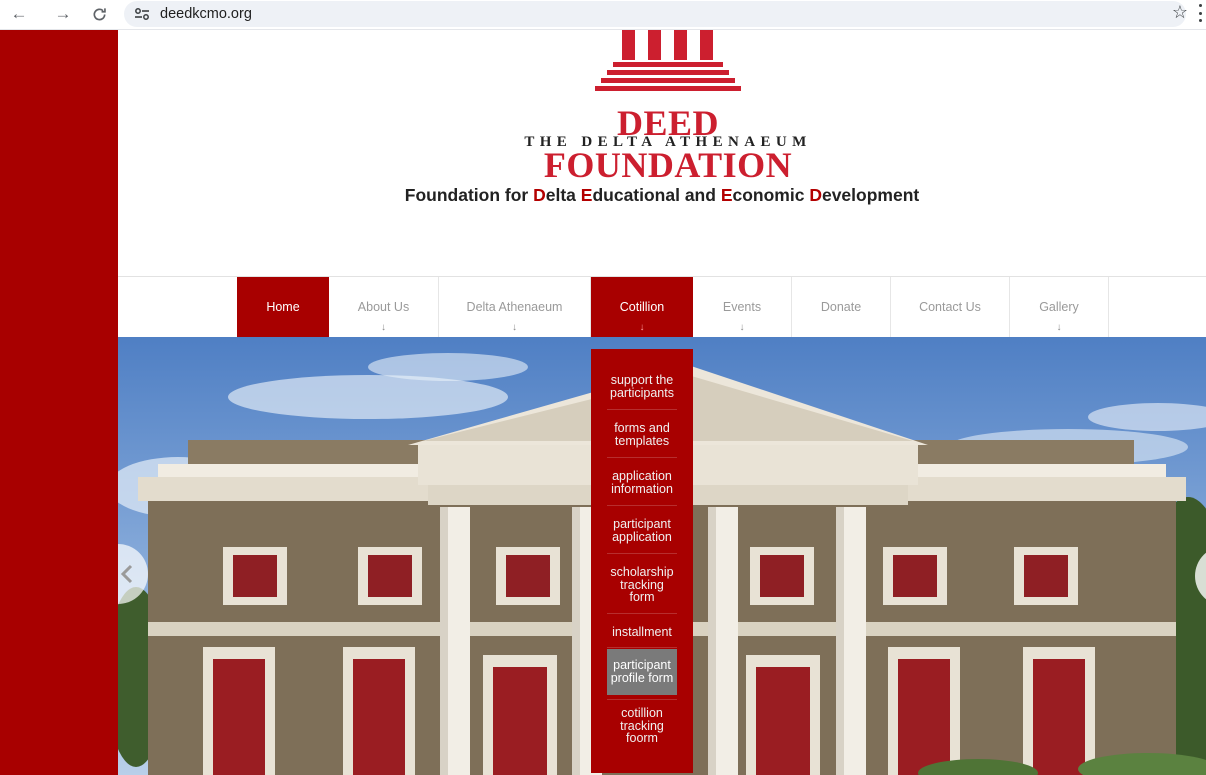 The image size is (1206, 775). Describe the element at coordinates (283, 307) in the screenshot. I see `nav-home: Home` at that location.